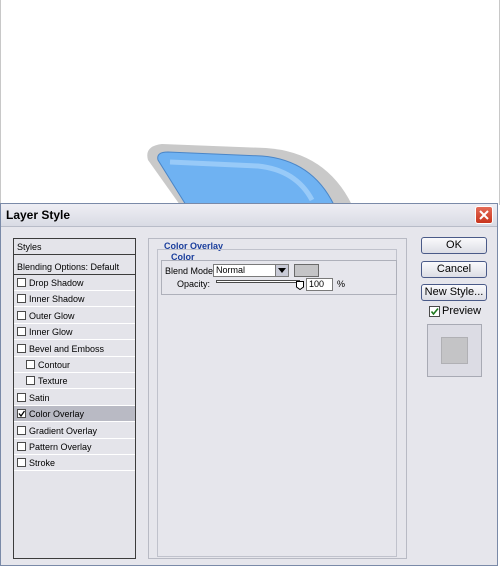  I want to click on style-item-label: Contour, so click(54, 365).